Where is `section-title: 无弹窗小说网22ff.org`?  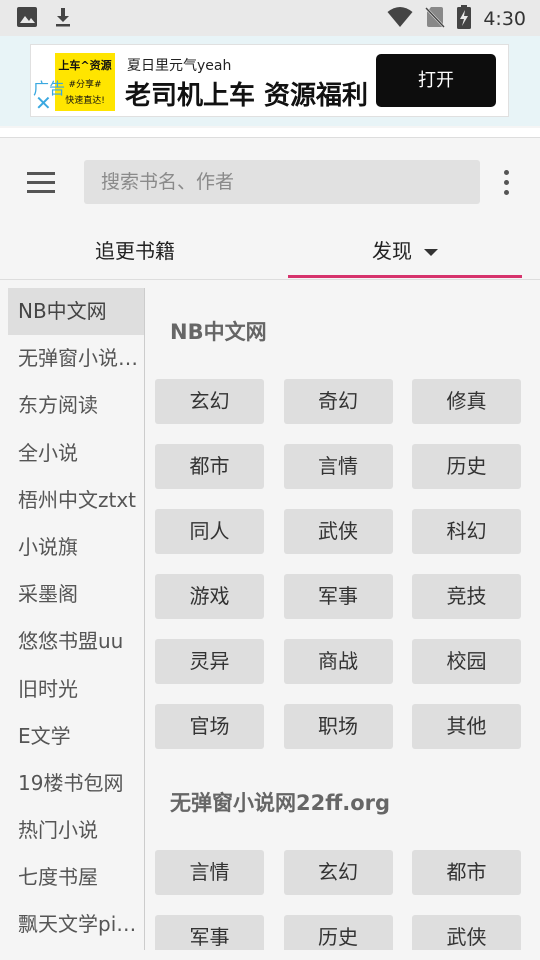
section-title: 无弹窗小说网22ff.org is located at coordinates (280, 803).